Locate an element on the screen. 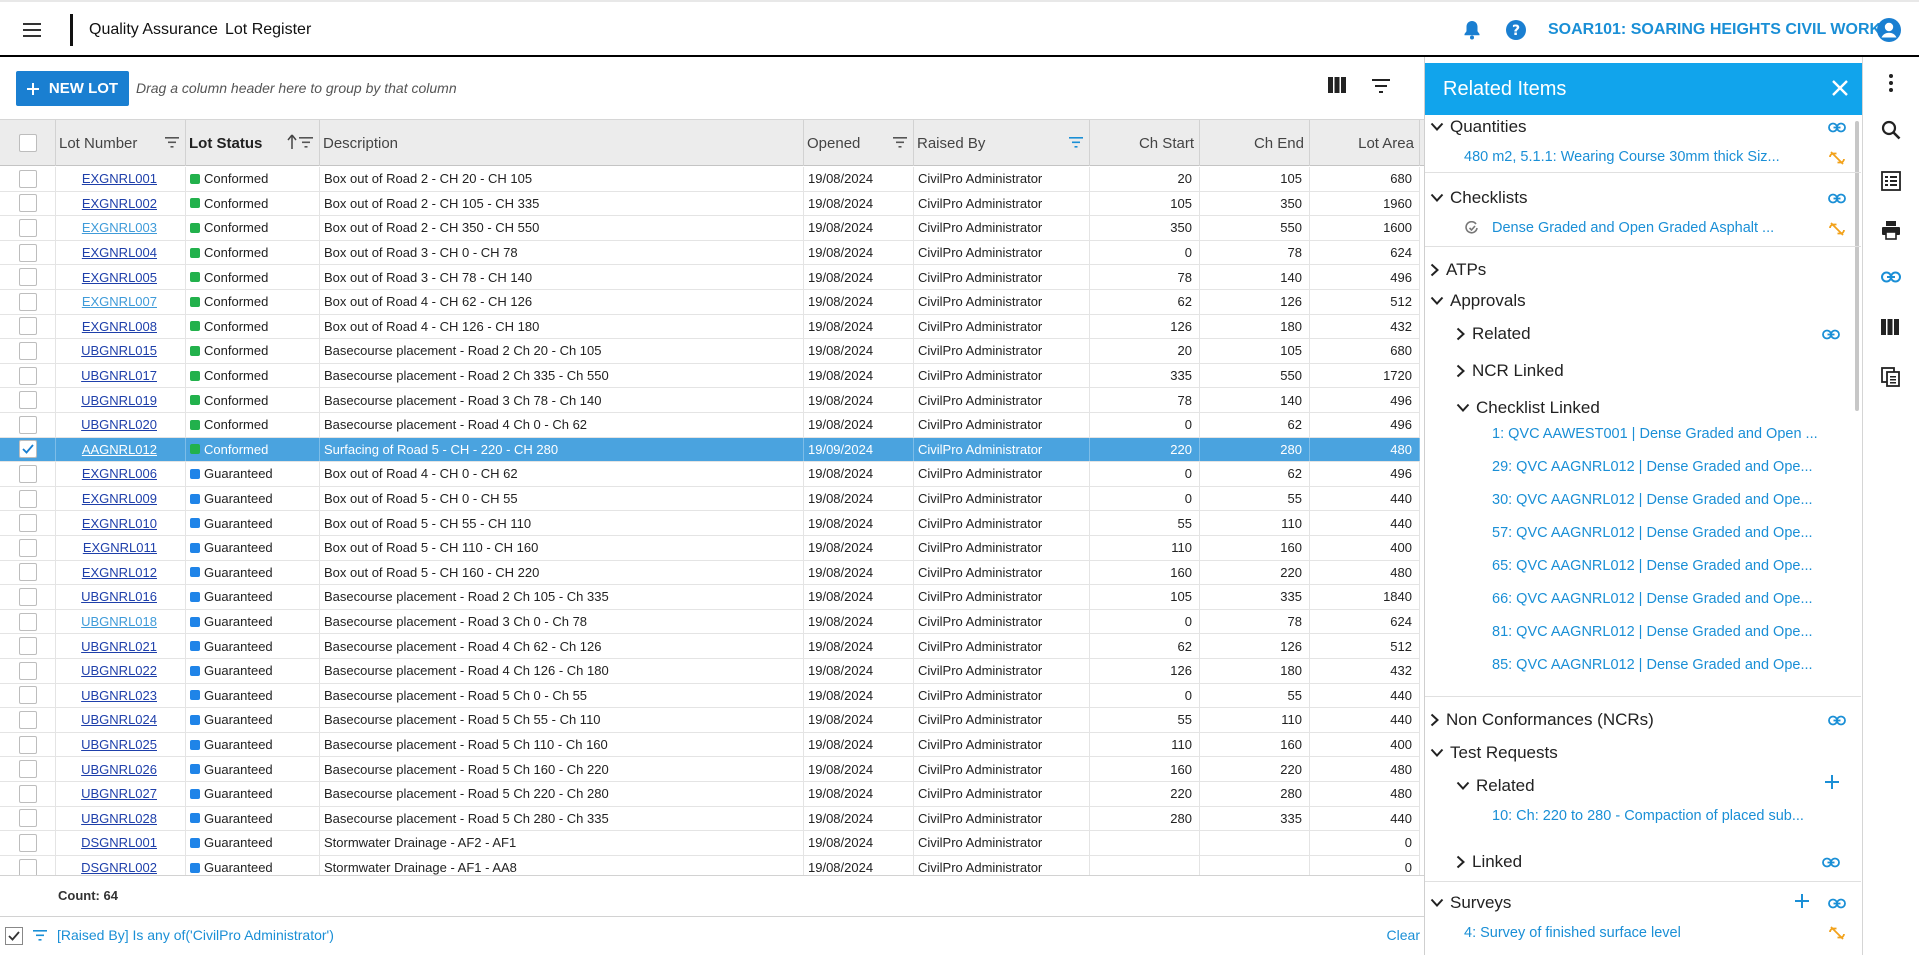  related-items-link-icon is located at coordinates (1891, 277).